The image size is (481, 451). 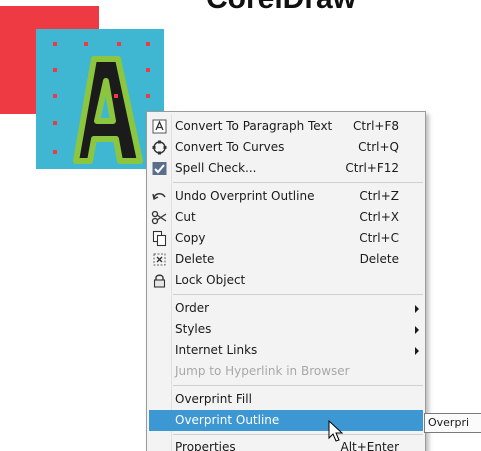 What do you see at coordinates (185, 217) in the screenshot?
I see `menu-item-label: Cut` at bounding box center [185, 217].